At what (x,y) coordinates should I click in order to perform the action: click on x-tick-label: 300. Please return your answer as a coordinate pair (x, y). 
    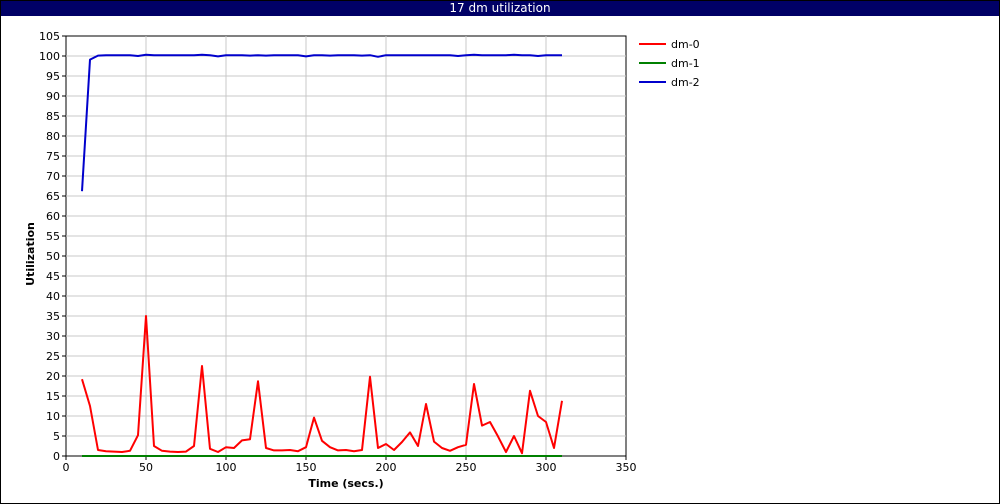
    Looking at the image, I should click on (546, 467).